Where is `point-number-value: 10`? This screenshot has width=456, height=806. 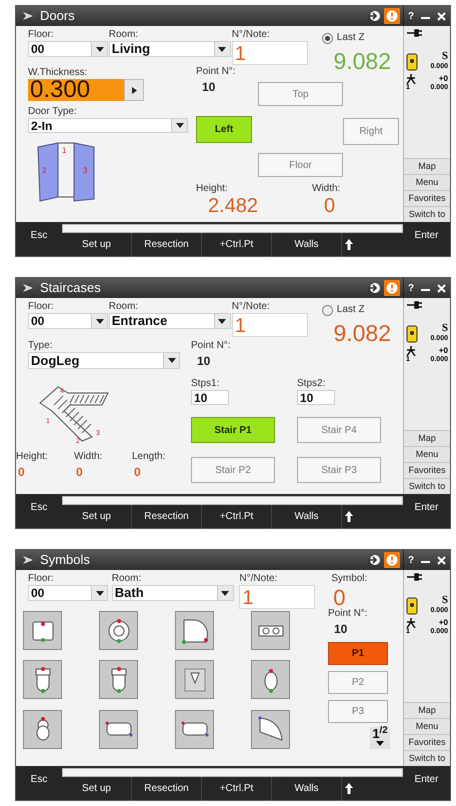
point-number-value: 10 is located at coordinates (204, 361).